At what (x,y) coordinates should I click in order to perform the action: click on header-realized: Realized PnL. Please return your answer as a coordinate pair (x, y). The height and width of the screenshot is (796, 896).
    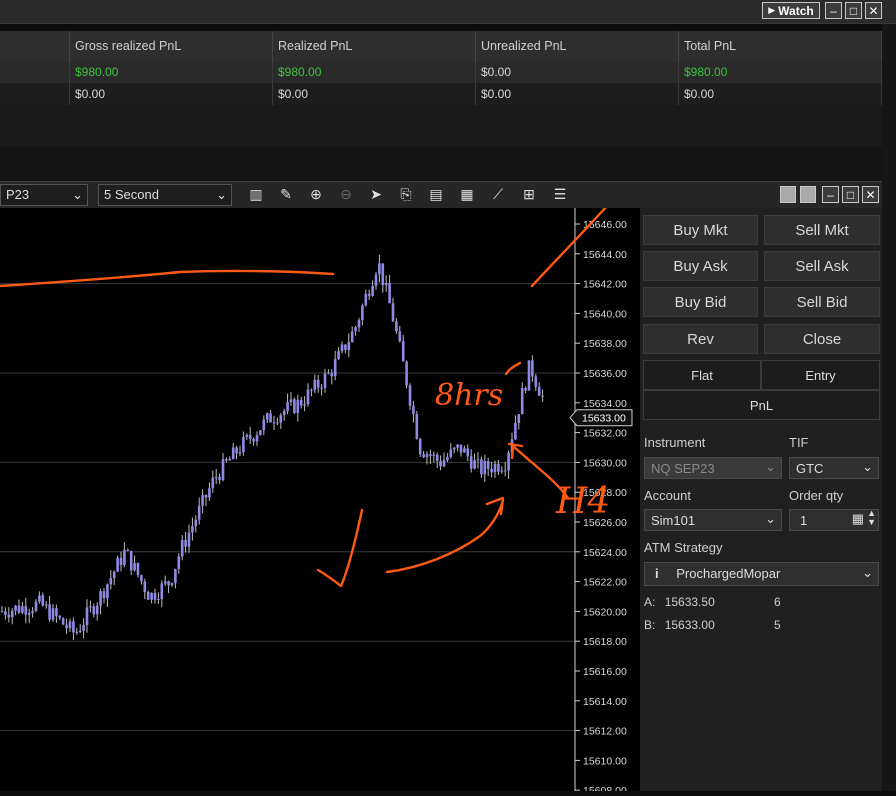
    Looking at the image, I should click on (374, 46).